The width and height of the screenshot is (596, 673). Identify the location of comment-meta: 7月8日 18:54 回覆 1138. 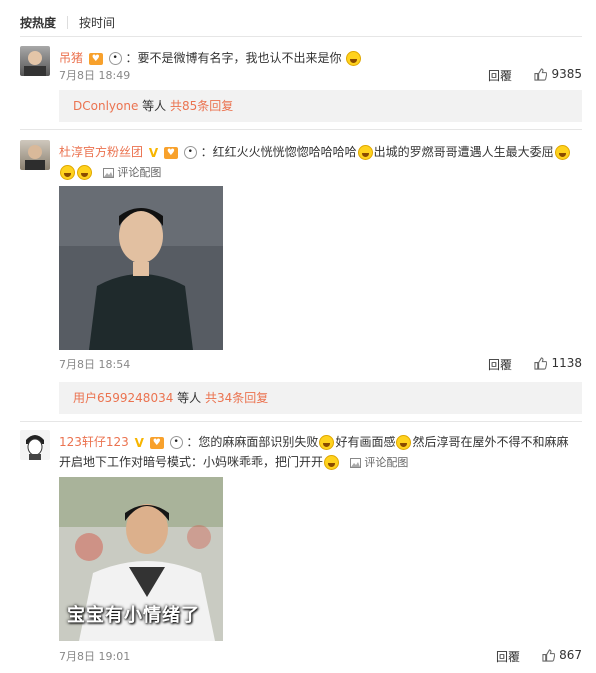
(320, 364).